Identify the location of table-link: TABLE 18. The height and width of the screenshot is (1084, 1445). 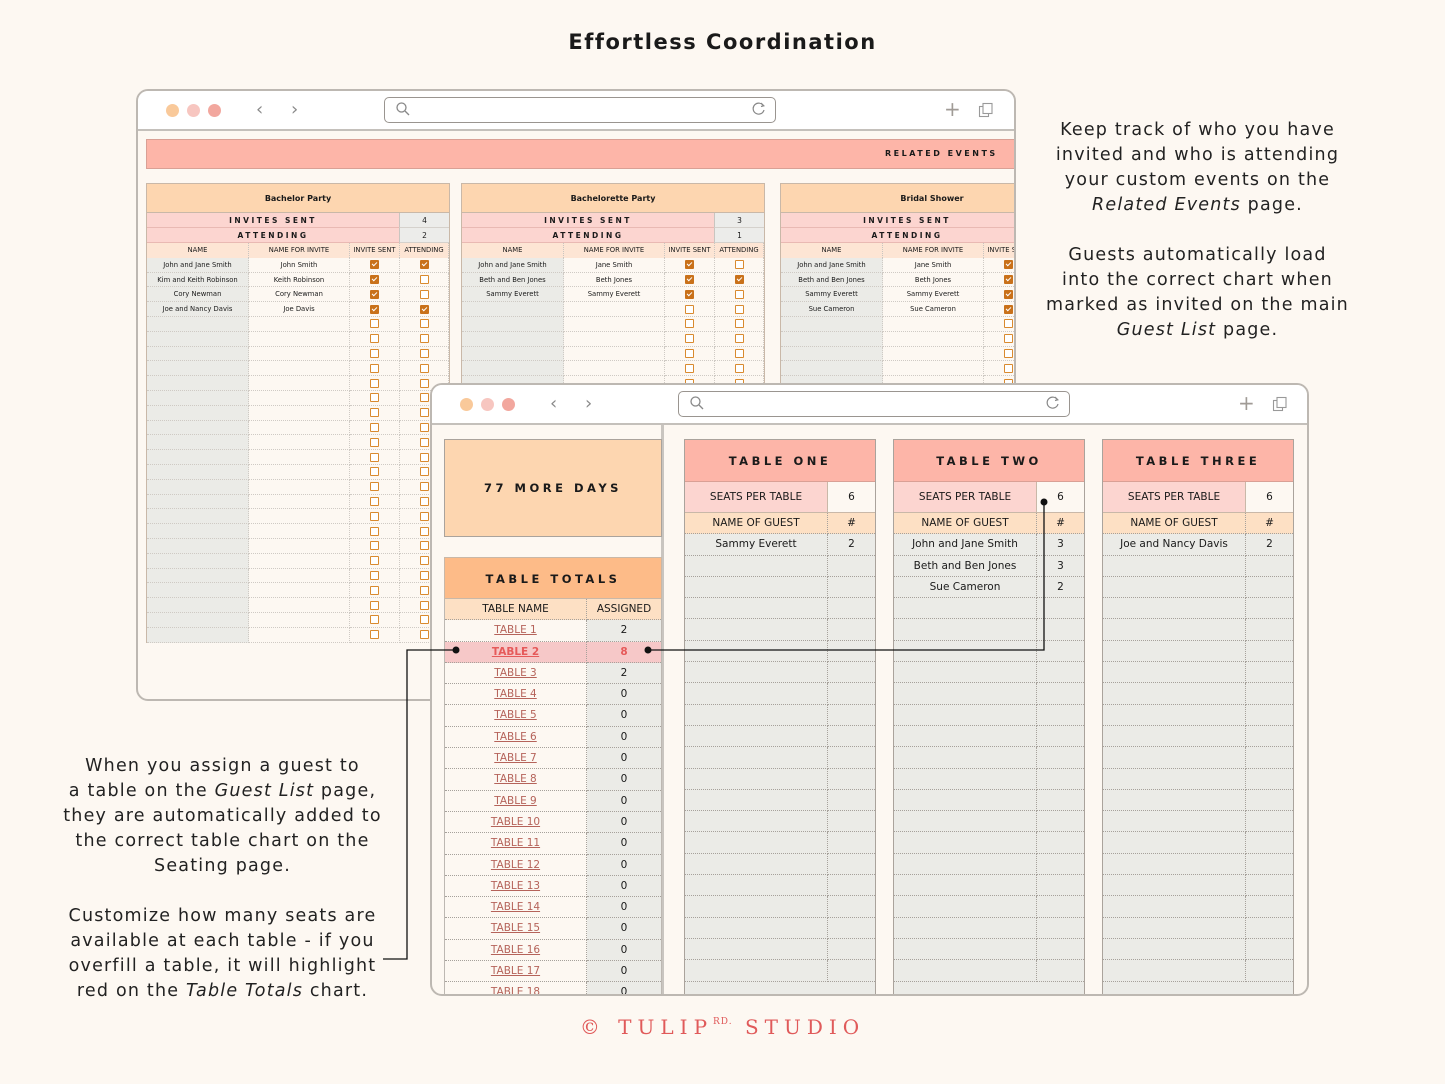
(515, 990).